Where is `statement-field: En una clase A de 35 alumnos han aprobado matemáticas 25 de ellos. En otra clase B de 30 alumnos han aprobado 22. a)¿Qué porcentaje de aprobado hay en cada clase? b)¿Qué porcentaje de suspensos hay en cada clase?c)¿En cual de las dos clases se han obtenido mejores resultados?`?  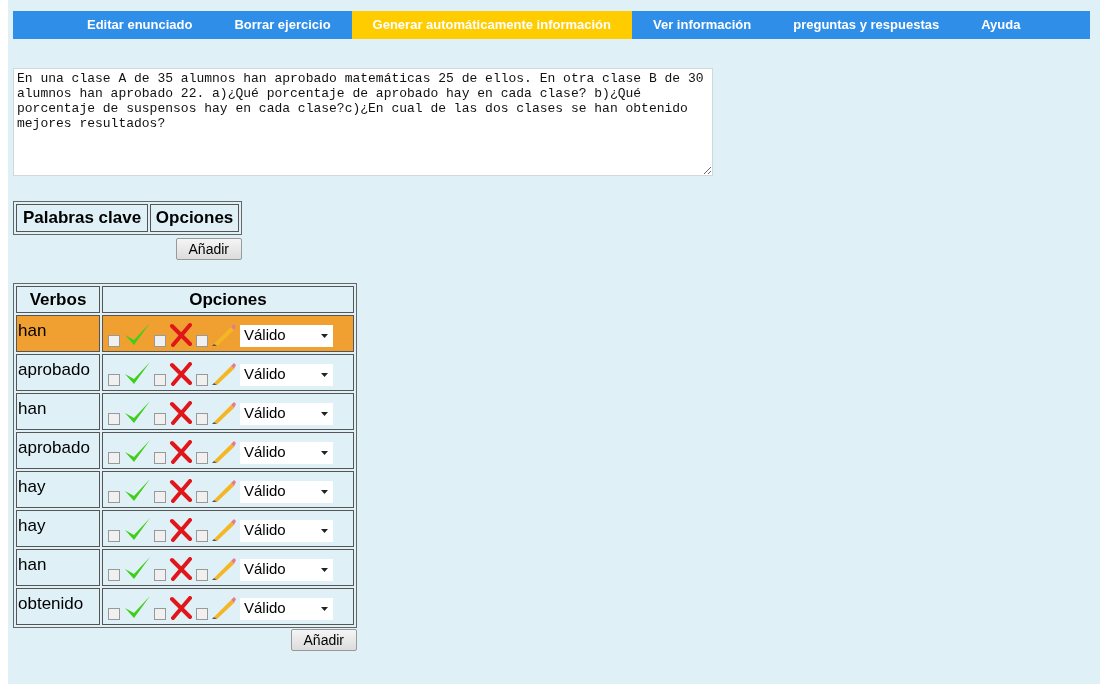 statement-field: En una clase A de 35 alumnos han aprobado matemáticas 25 de ellos. En otra clase B de 30 alumnos han aprobado 22. a)¿Qué porcentaje de aprobado hay en cada clase? b)¿Qué porcentaje de suspensos hay en cada clase?c)¿En cual de las dos clases se han obtenido mejores resultados? is located at coordinates (363, 122).